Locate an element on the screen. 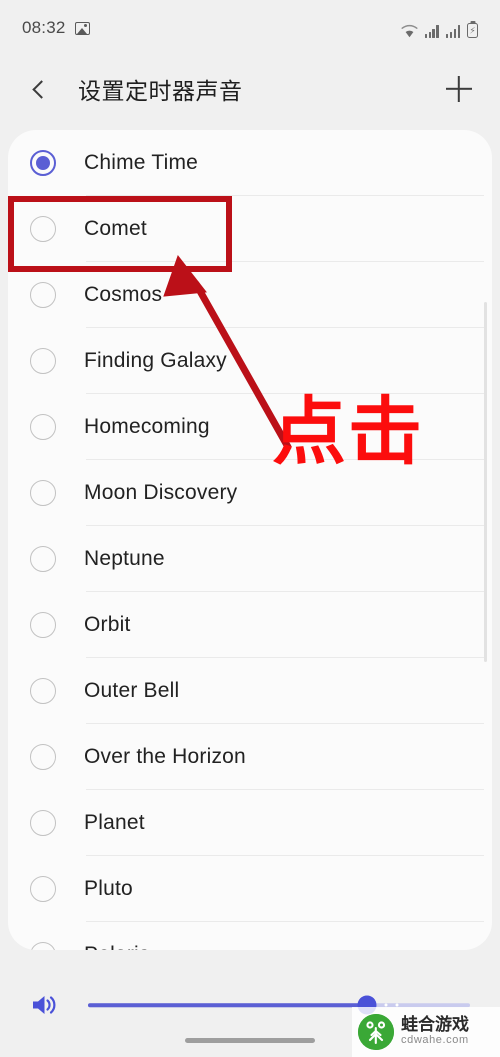 The image size is (500, 1057). status-bar-right: ⚡ is located at coordinates (439, 28).